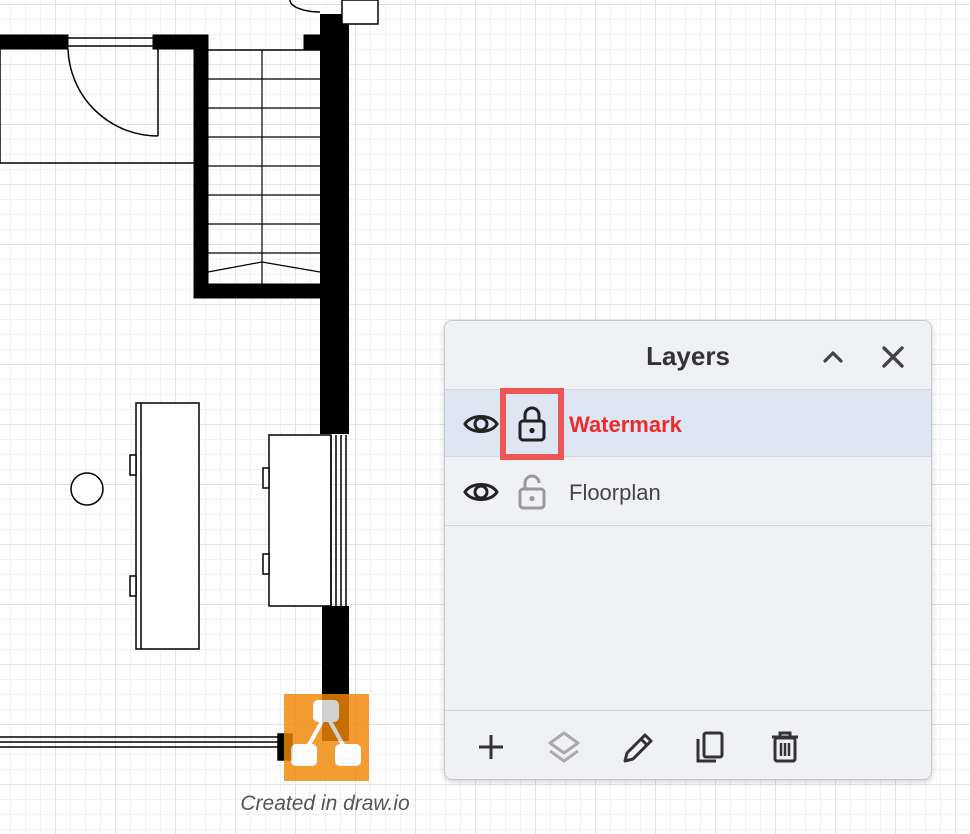 This screenshot has width=970, height=834. What do you see at coordinates (87, 489) in the screenshot?
I see `floorplan-circle` at bounding box center [87, 489].